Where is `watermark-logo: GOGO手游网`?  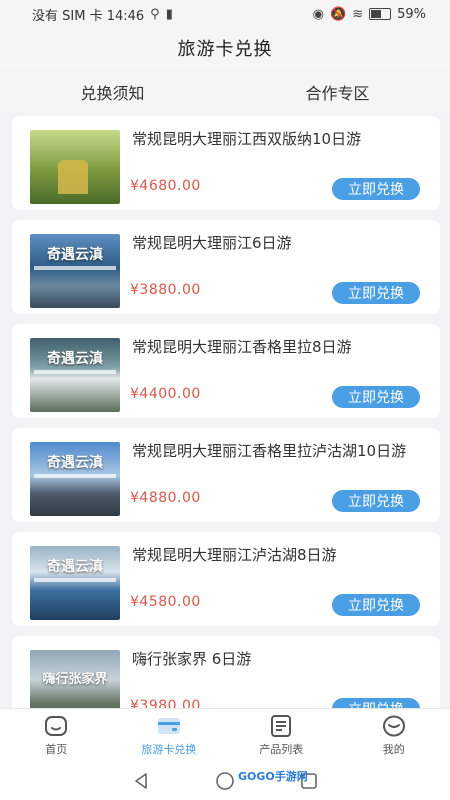 watermark-logo: GOGO手游网 is located at coordinates (273, 776).